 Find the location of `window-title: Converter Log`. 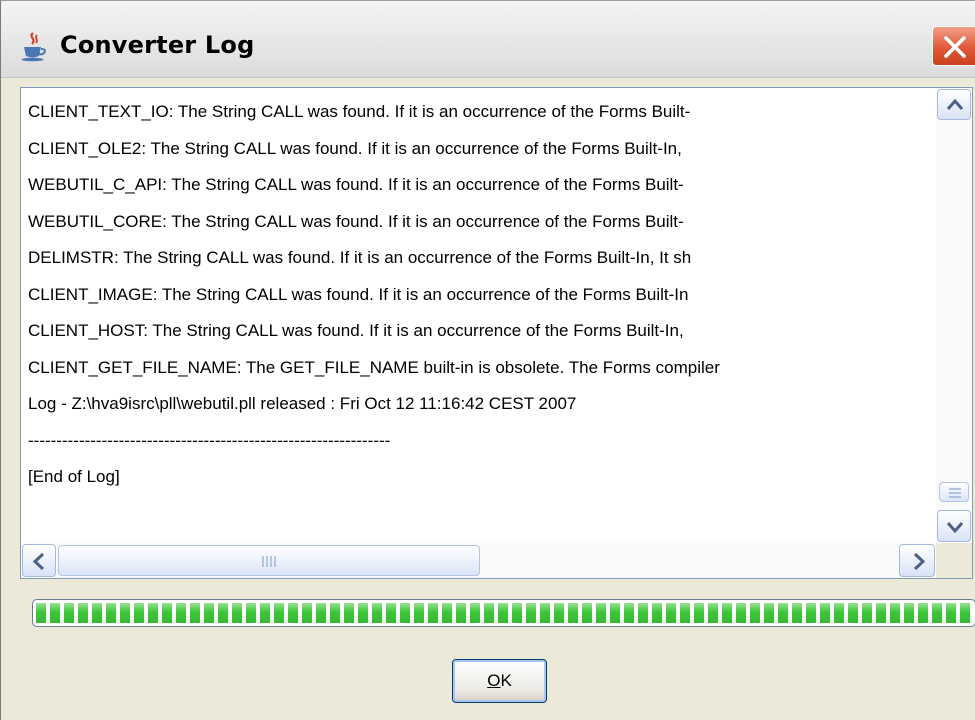

window-title: Converter Log is located at coordinates (157, 45).